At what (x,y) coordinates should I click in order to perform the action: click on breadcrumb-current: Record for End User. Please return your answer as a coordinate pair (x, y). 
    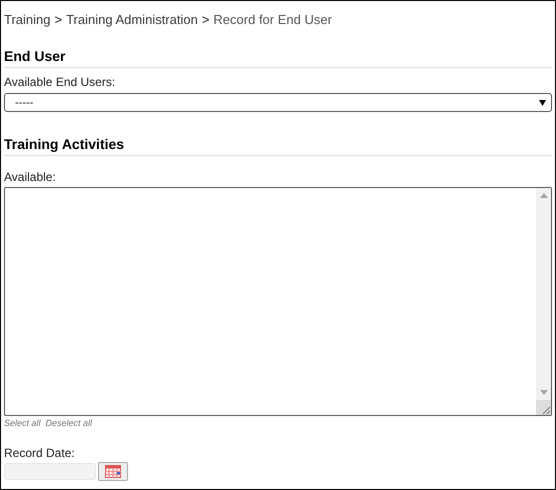
    Looking at the image, I should click on (272, 19).